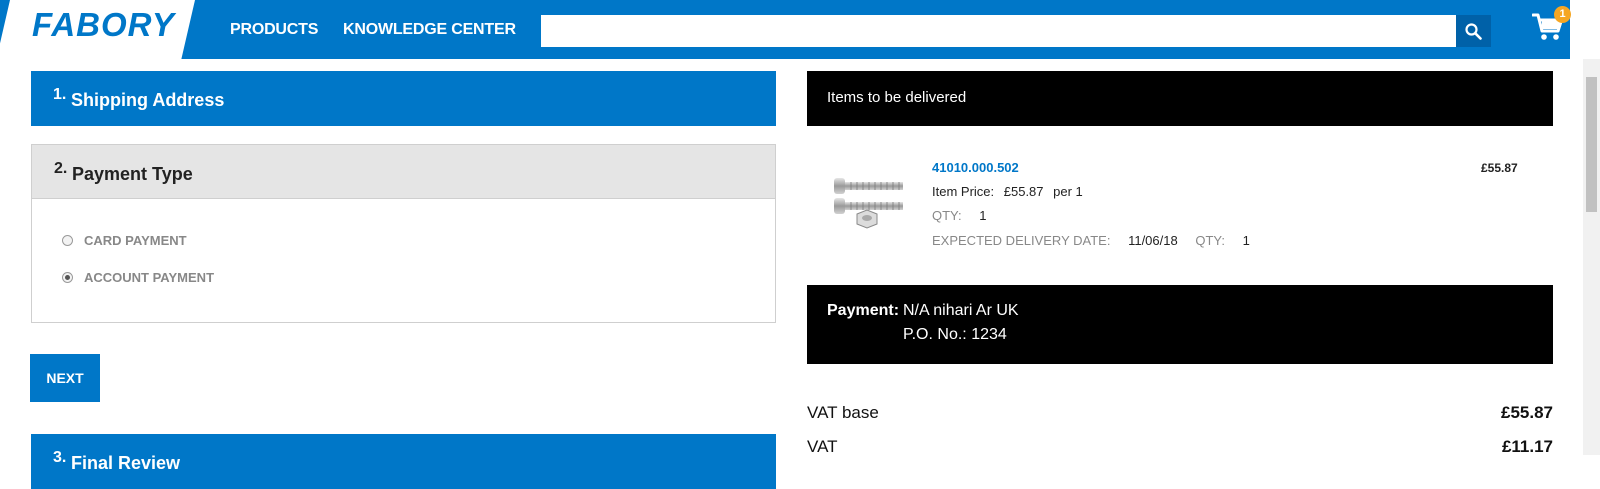 This screenshot has width=1600, height=489. Describe the element at coordinates (863, 310) in the screenshot. I see `payment-label: Payment:` at that location.